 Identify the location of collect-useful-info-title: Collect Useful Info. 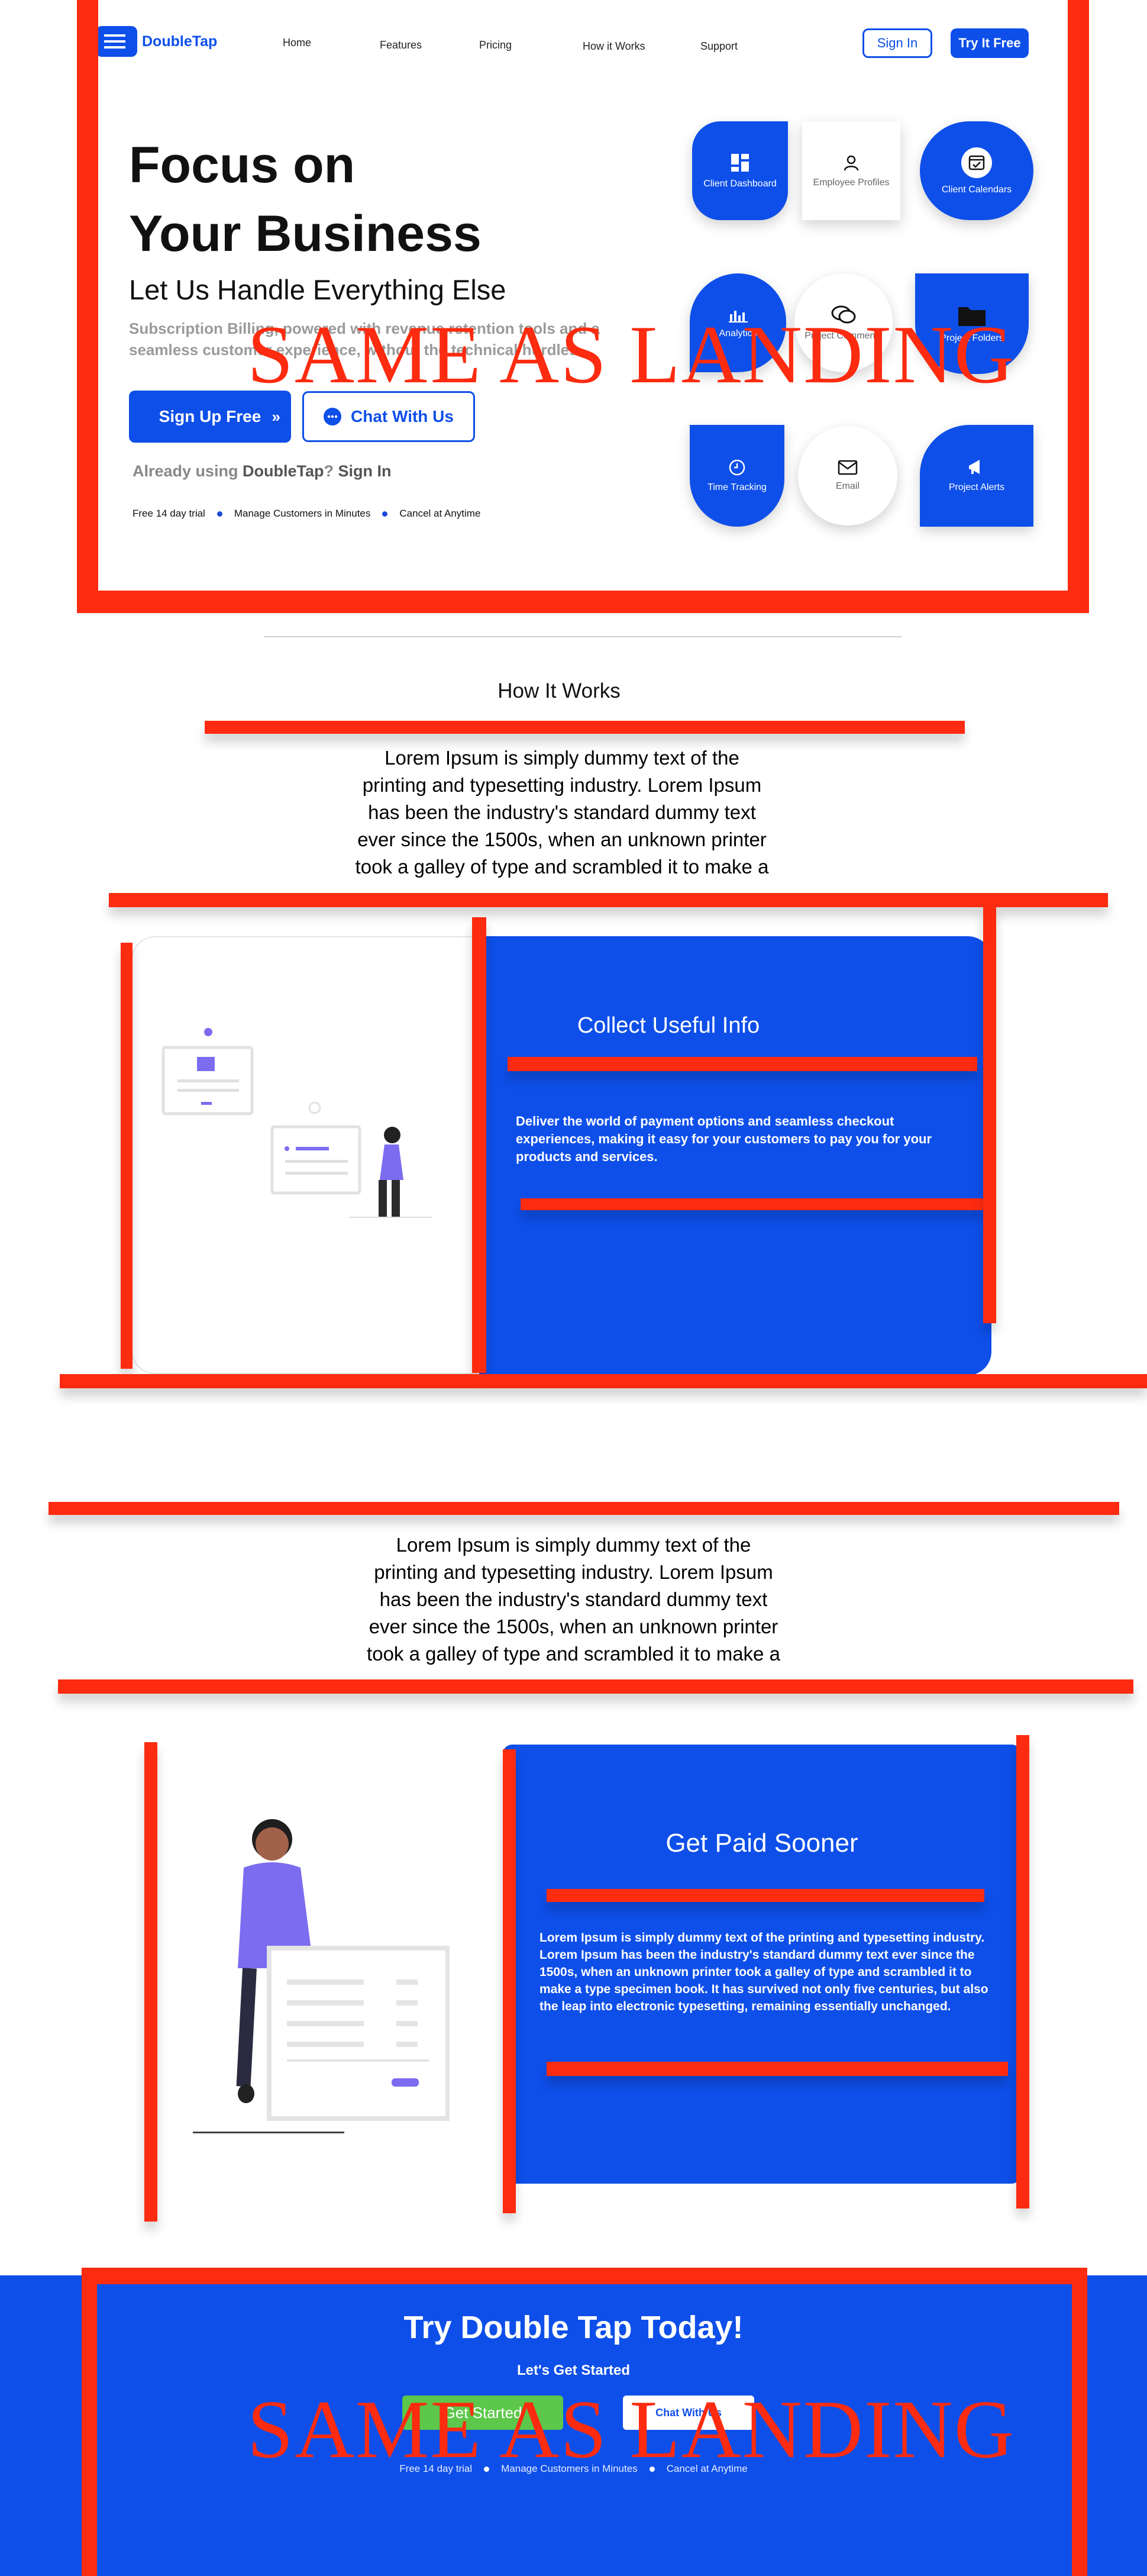
(668, 1025).